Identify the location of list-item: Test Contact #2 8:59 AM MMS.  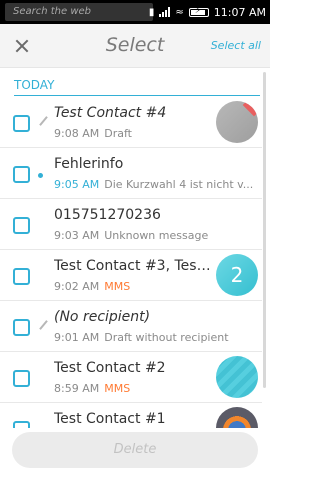
(131, 378).